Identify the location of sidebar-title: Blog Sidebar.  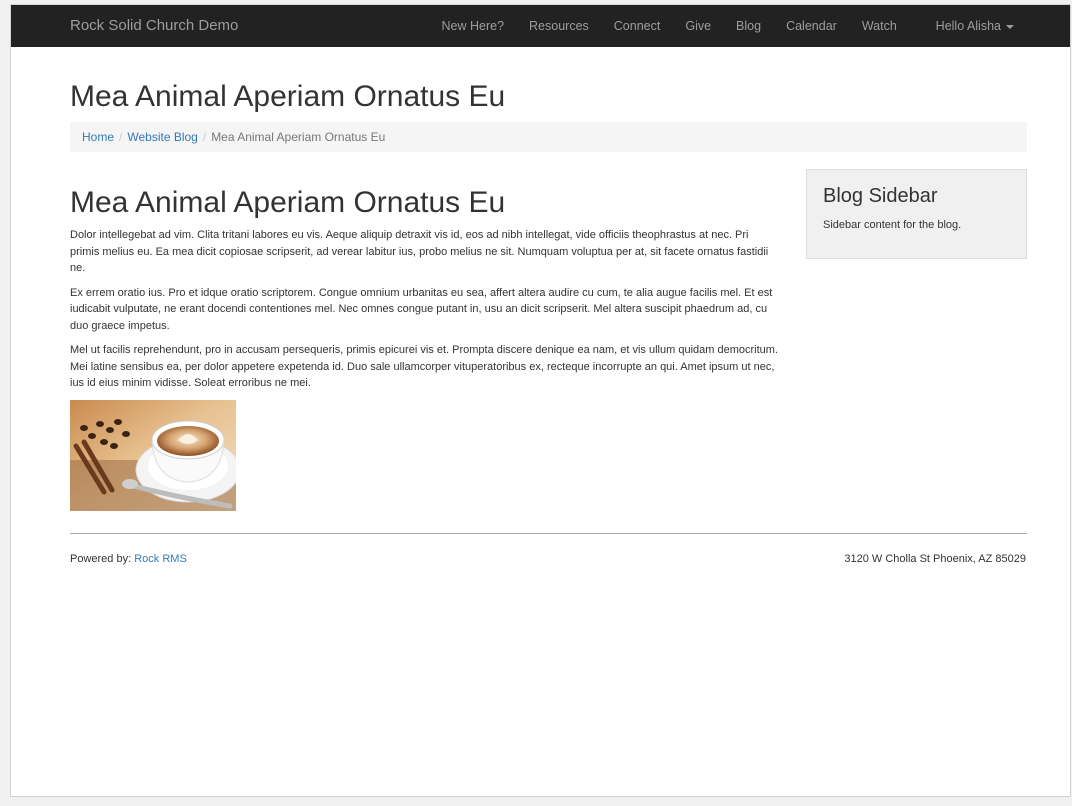
(880, 196).